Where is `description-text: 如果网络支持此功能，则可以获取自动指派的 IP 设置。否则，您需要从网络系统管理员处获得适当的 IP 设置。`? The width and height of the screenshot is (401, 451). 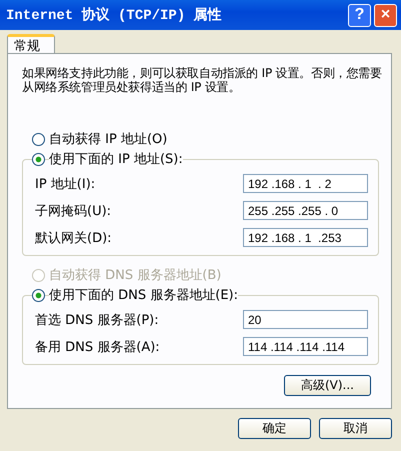
description-text: 如果网络支持此功能，则可以获取自动指派的 IP 设置。否则，您需要从网络系统管理员处获得适当的 IP 设置。 is located at coordinates (202, 80).